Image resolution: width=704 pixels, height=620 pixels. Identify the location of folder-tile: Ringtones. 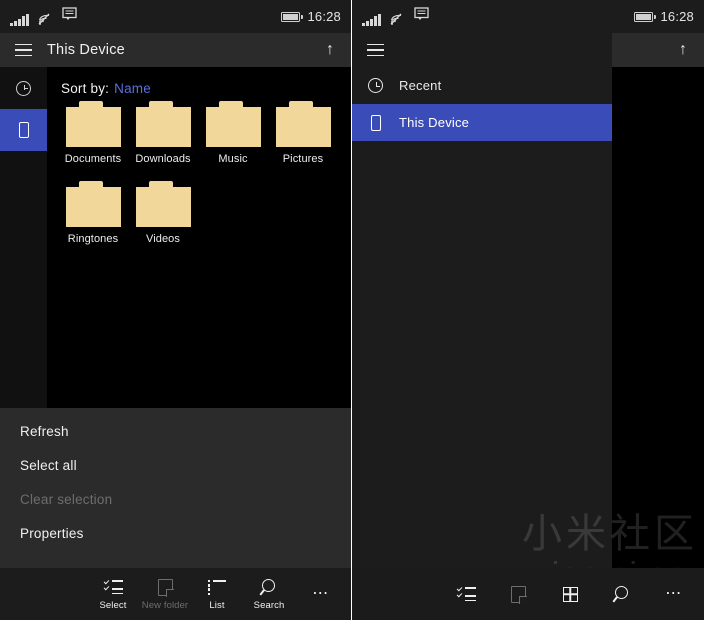
(93, 213).